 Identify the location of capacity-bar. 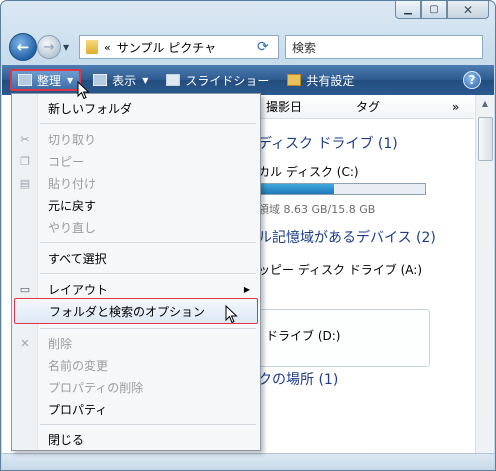
(342, 189).